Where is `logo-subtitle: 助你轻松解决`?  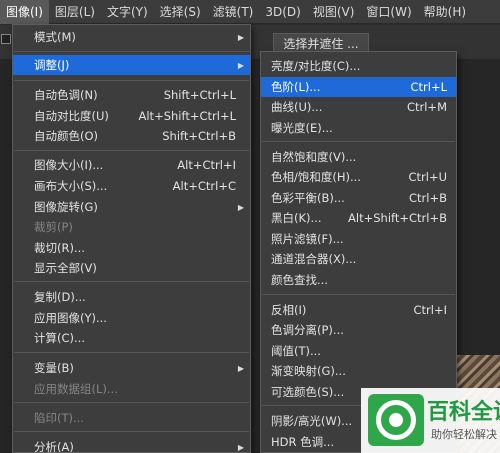 logo-subtitle: 助你轻松解决 is located at coordinates (464, 434).